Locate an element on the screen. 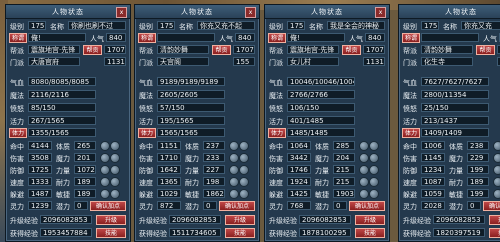  constitution-value: 238 is located at coordinates (478, 145).